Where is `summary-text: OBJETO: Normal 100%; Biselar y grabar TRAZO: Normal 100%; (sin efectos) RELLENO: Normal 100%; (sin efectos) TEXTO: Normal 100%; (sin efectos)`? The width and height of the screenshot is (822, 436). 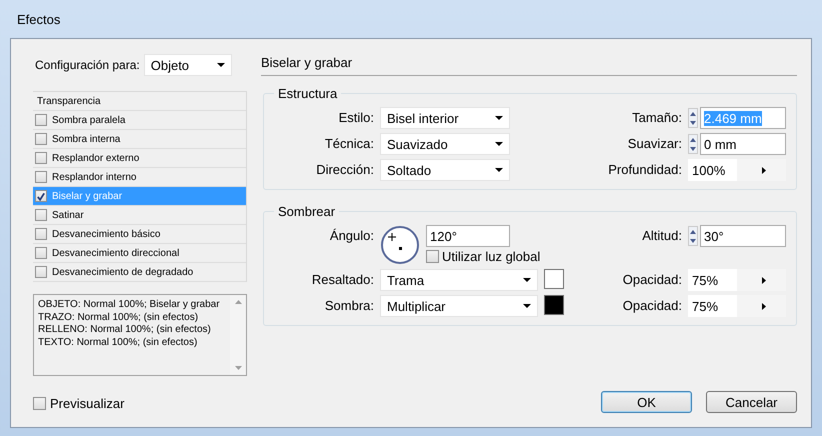 summary-text: OBJETO: Normal 100%; Biselar y grabar TRAZO: Normal 100%; (sin efectos) RELLENO: Normal 100%; (sin efectos) TEXTO: Normal 100%; (sin efectos) is located at coordinates (129, 324).